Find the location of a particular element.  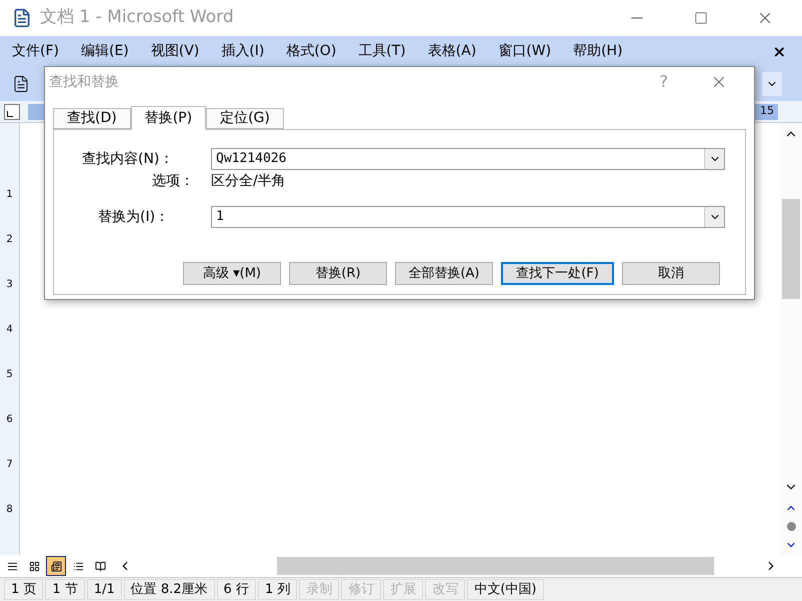

window-title: 文档 1 - Microsoft Word is located at coordinates (137, 18).